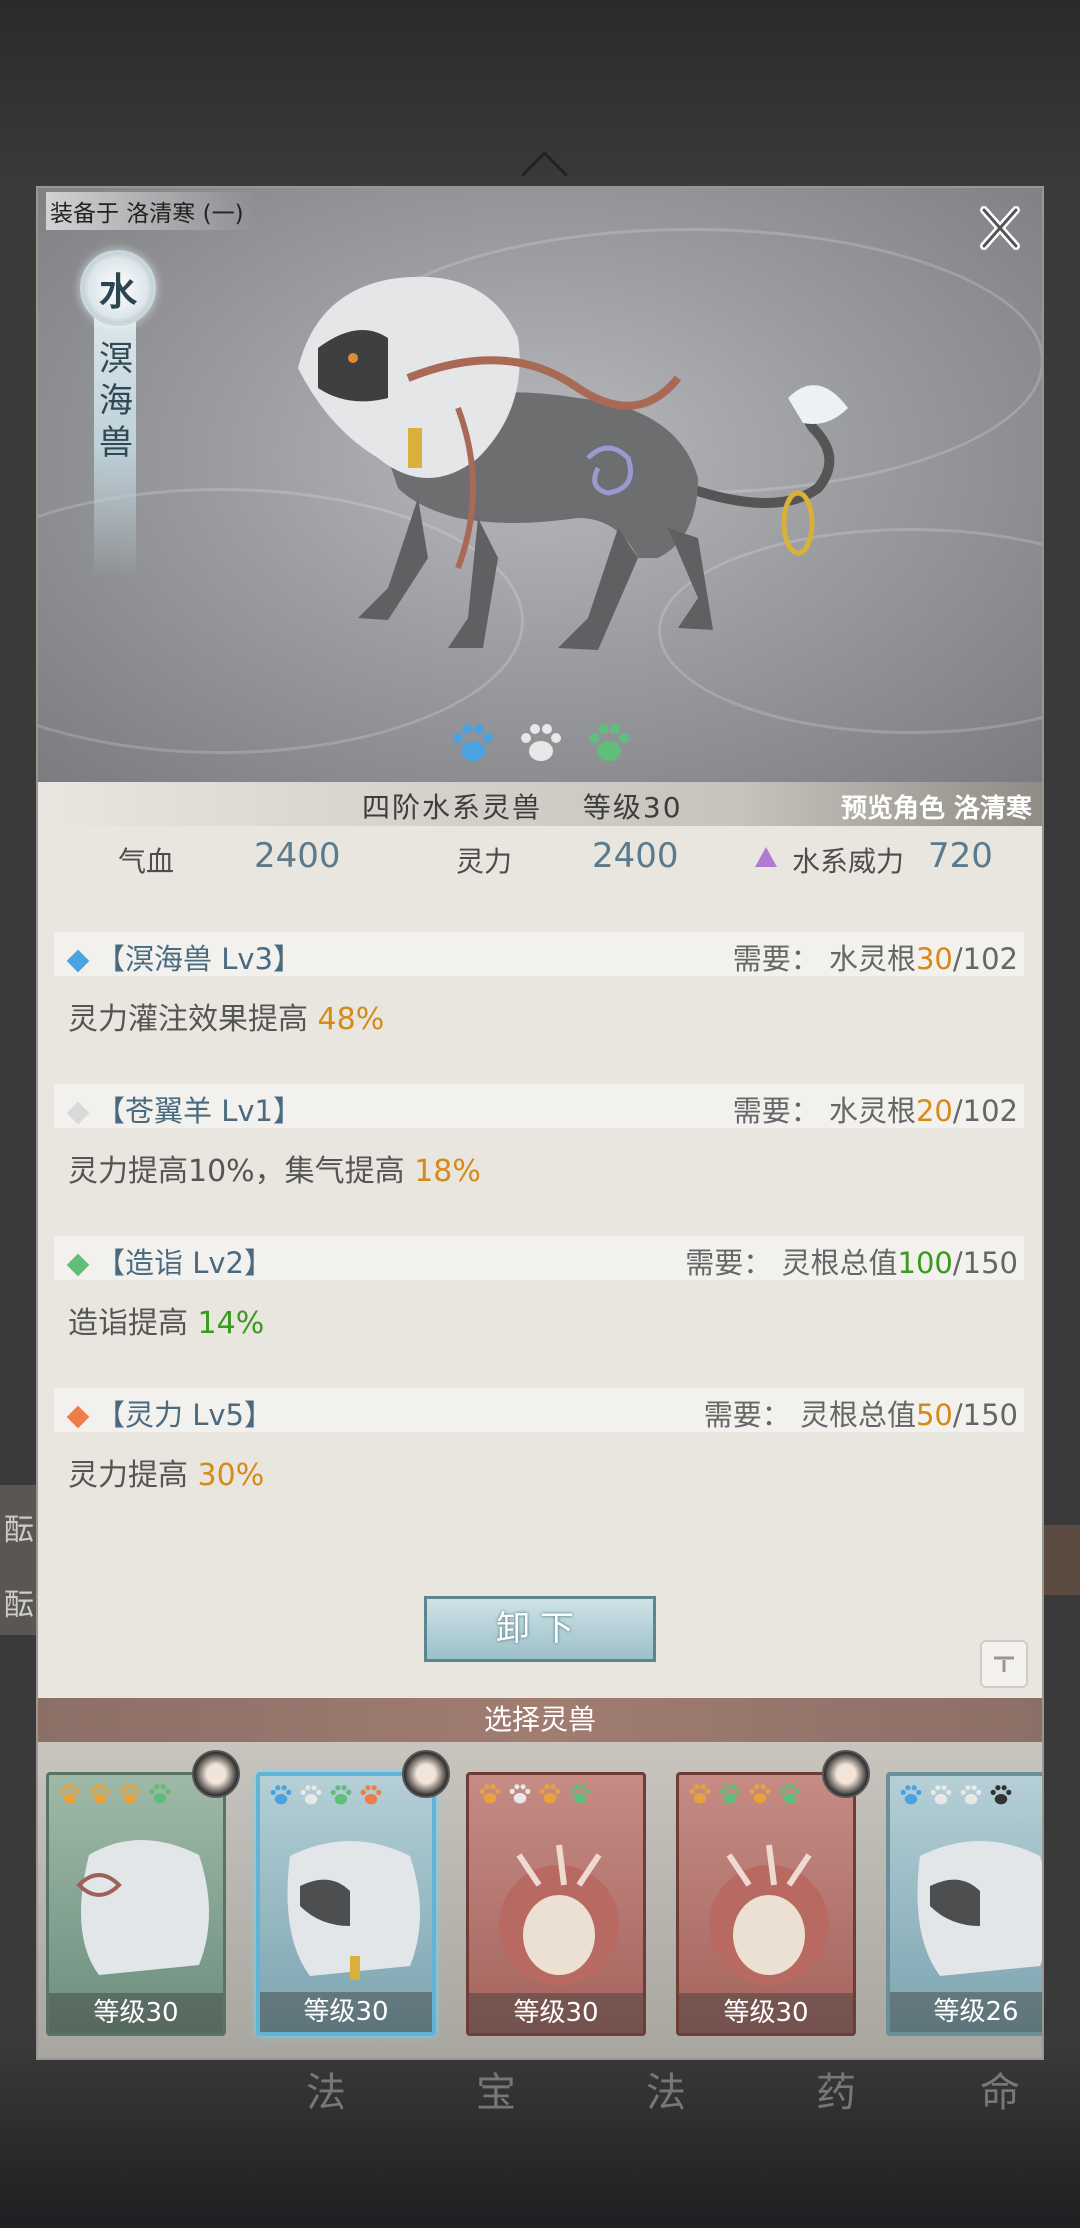 The height and width of the screenshot is (2228, 1080). Describe the element at coordinates (522, 807) in the screenshot. I see `beast-rank-level: 四阶水系灵兽 等级30` at that location.